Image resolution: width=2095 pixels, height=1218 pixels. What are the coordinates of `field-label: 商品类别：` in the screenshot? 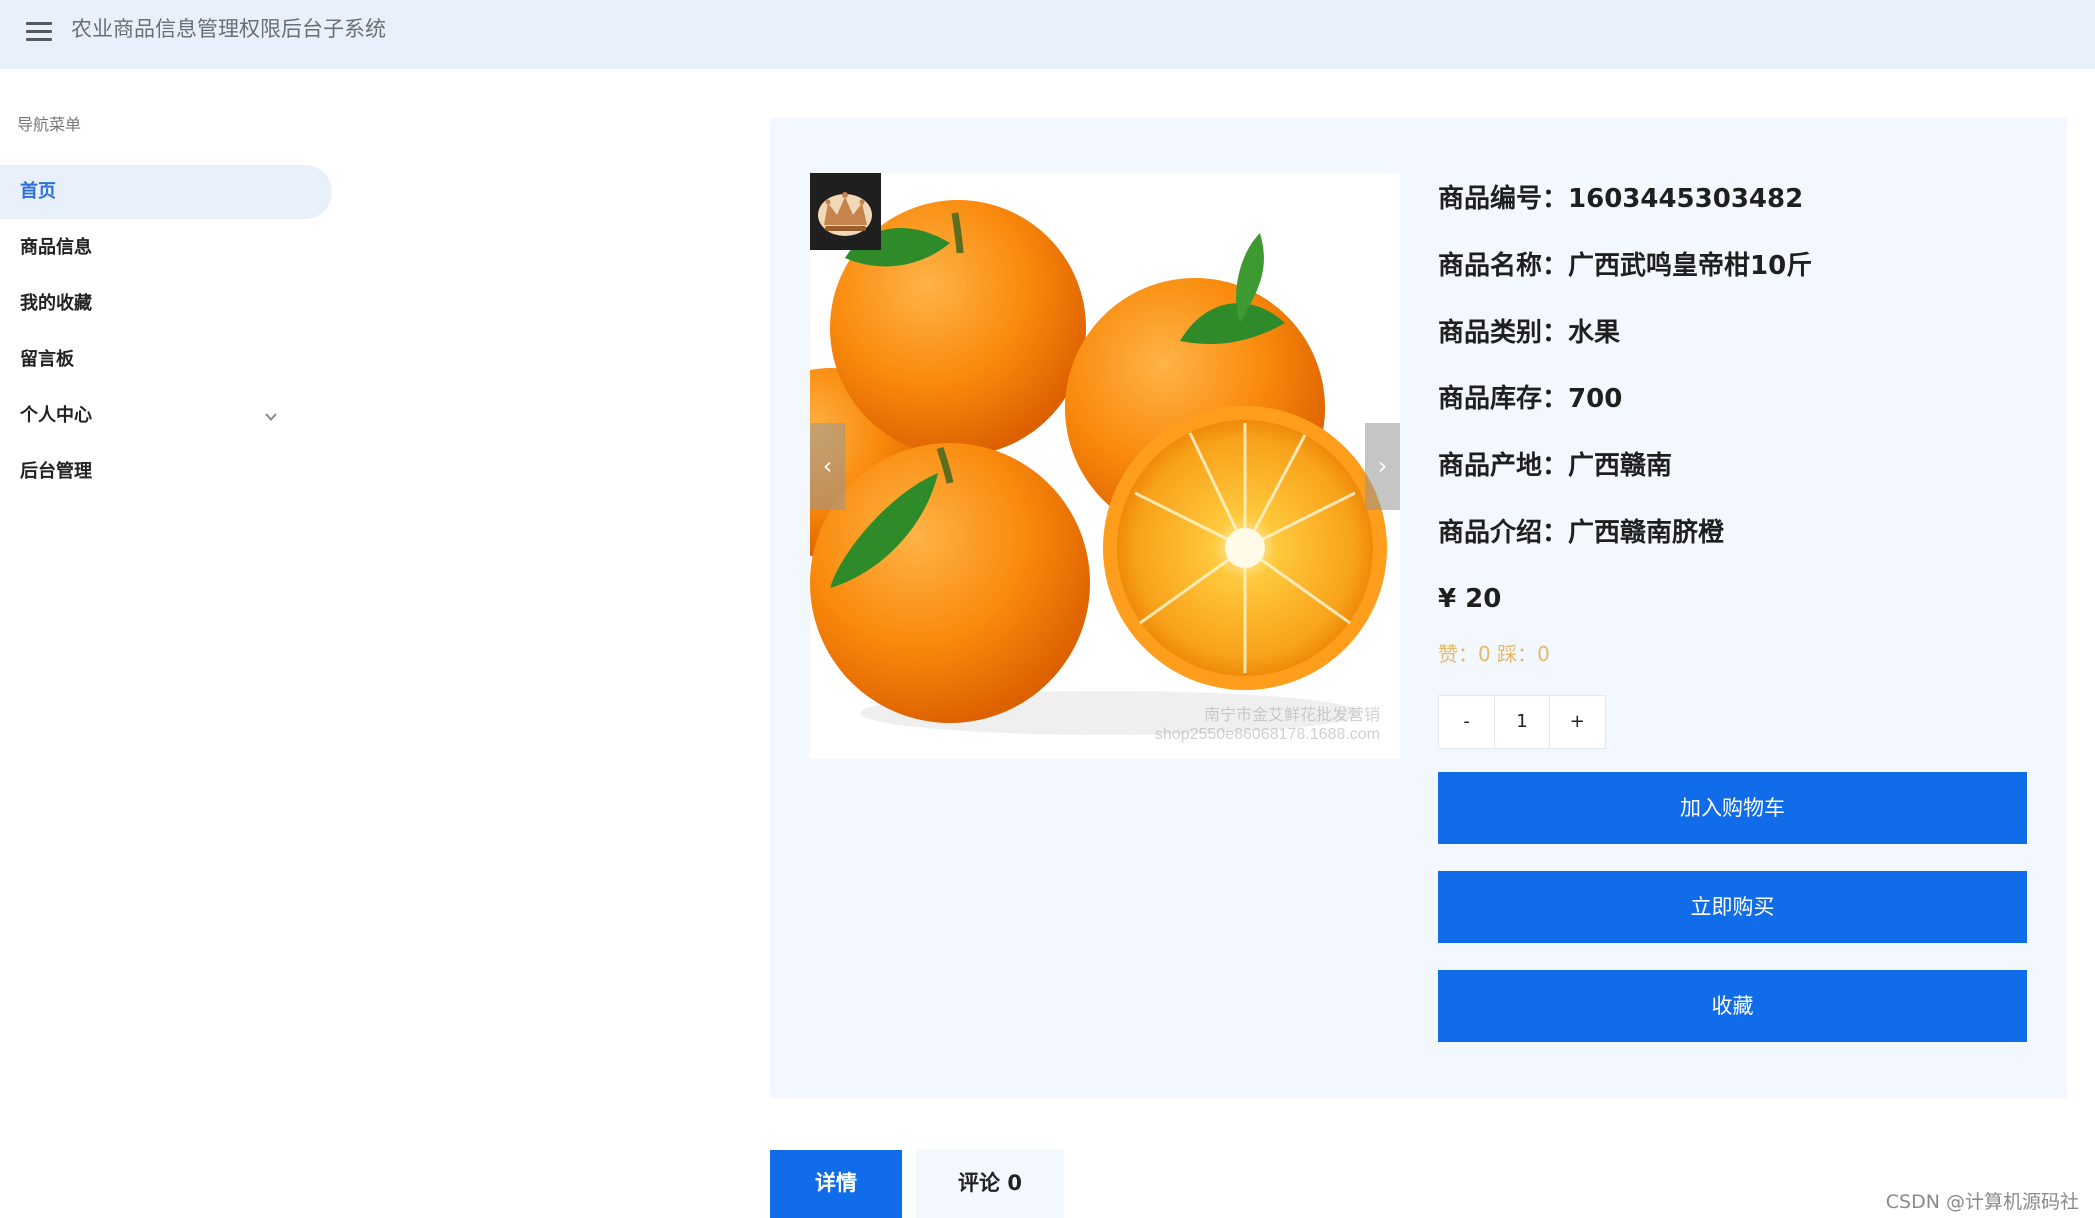 It's located at (1503, 333).